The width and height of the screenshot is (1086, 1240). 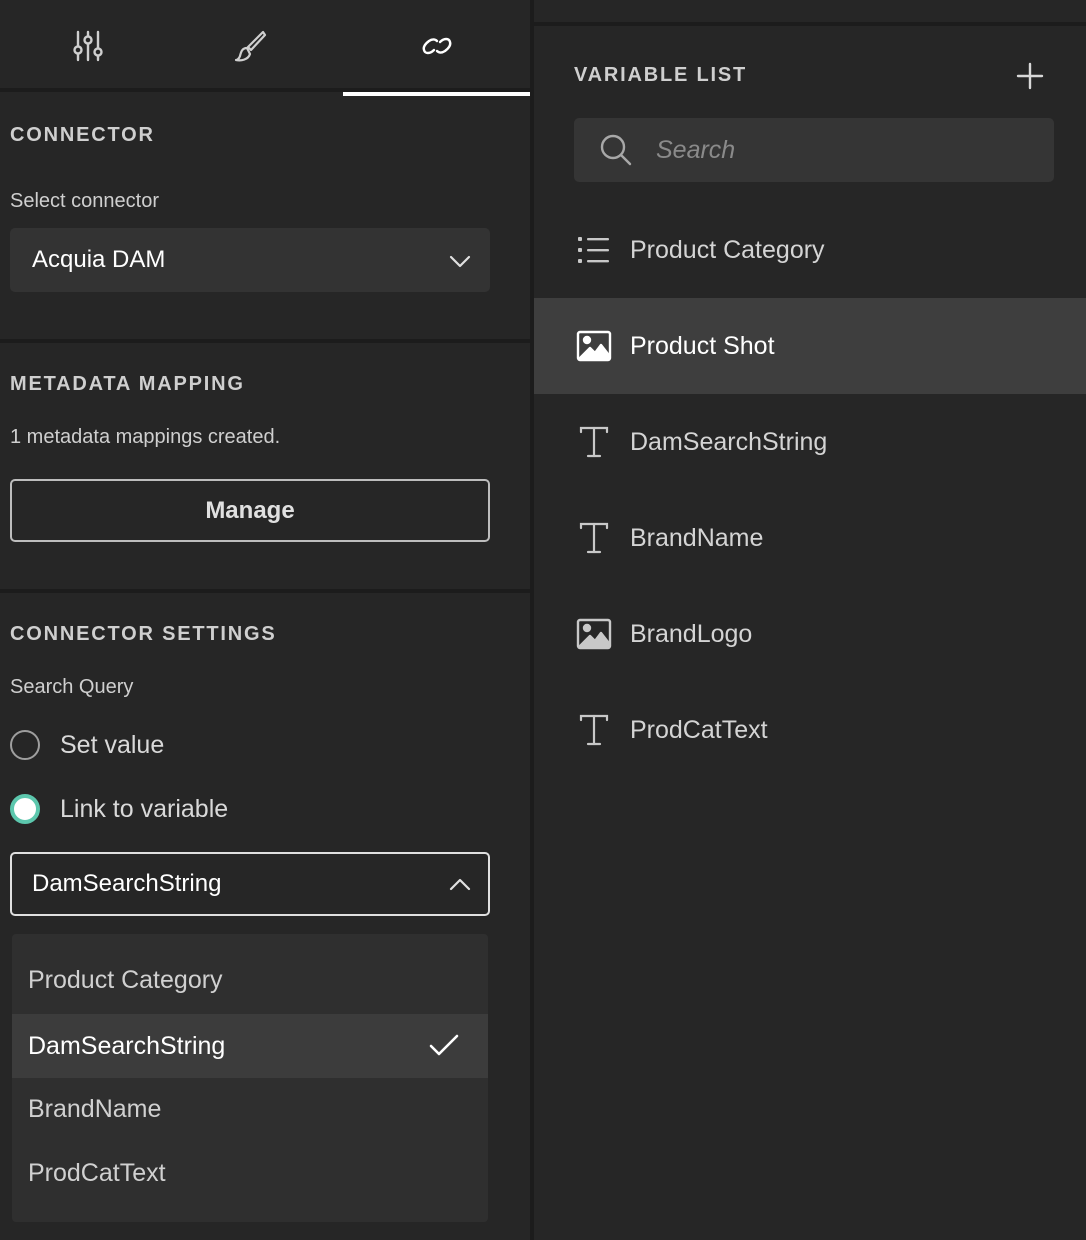 I want to click on search-input, so click(x=846, y=150).